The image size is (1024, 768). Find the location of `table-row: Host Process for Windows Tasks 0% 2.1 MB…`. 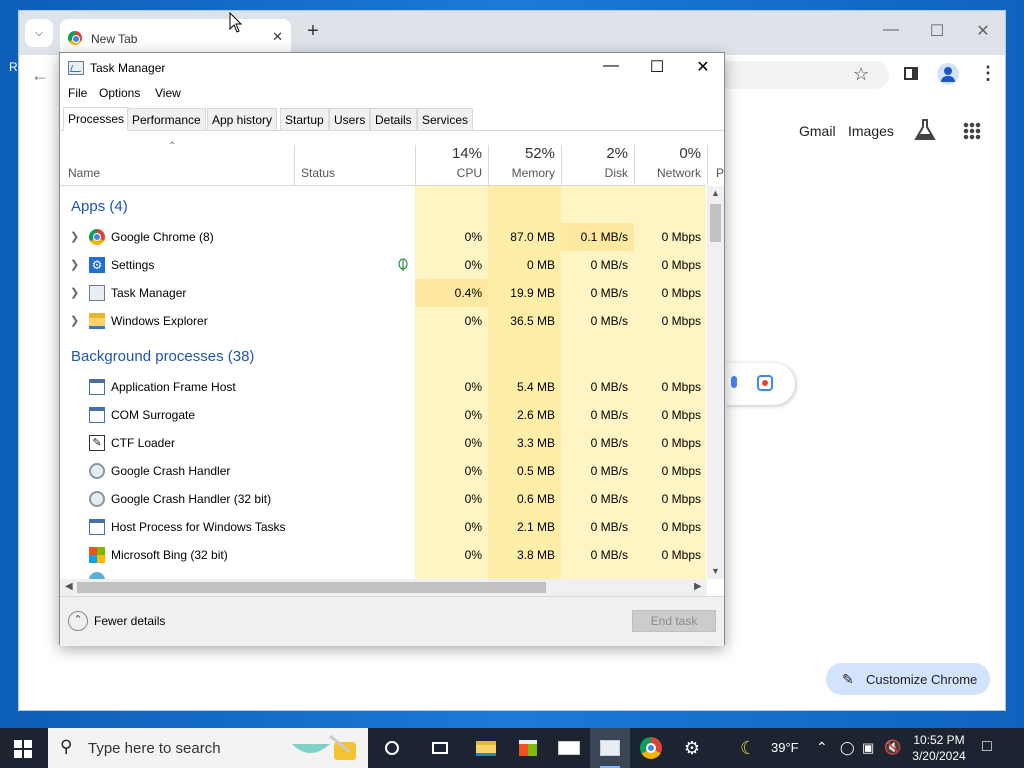

table-row: Host Process for Windows Tasks 0% 2.1 MB… is located at coordinates (383, 527).